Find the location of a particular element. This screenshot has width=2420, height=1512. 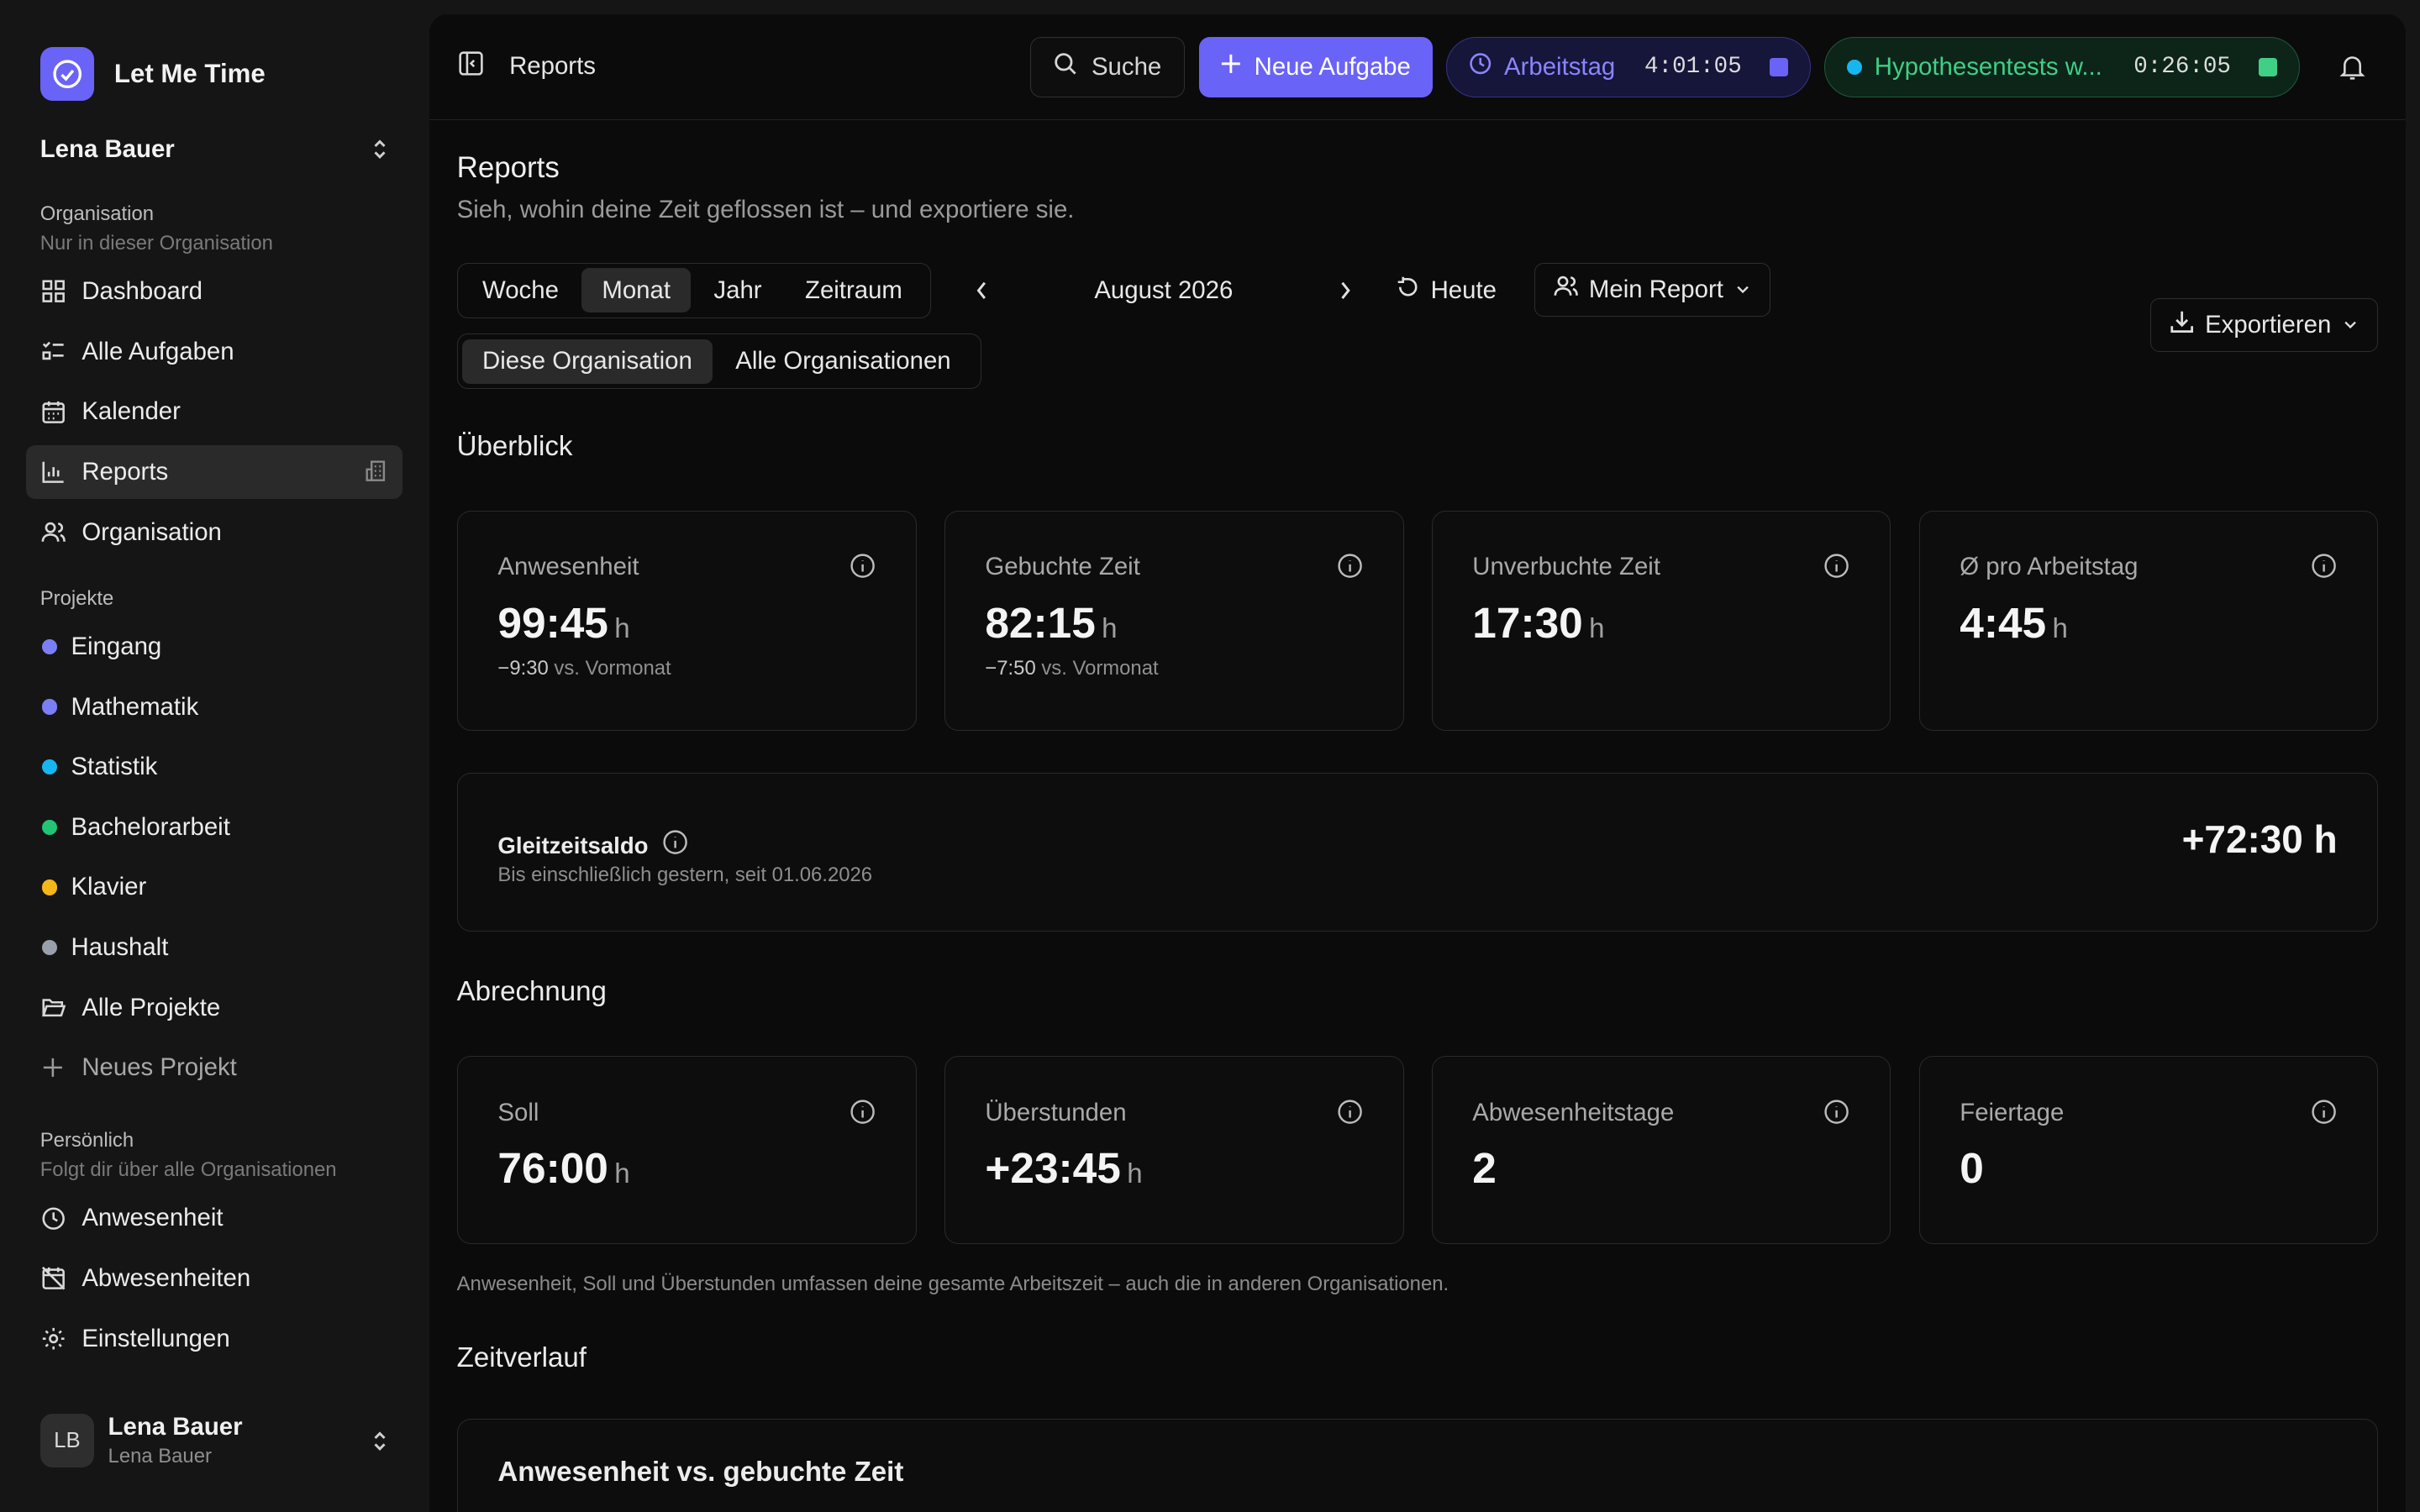

stat-card-target: Soll 76:00 h is located at coordinates (687, 1150).